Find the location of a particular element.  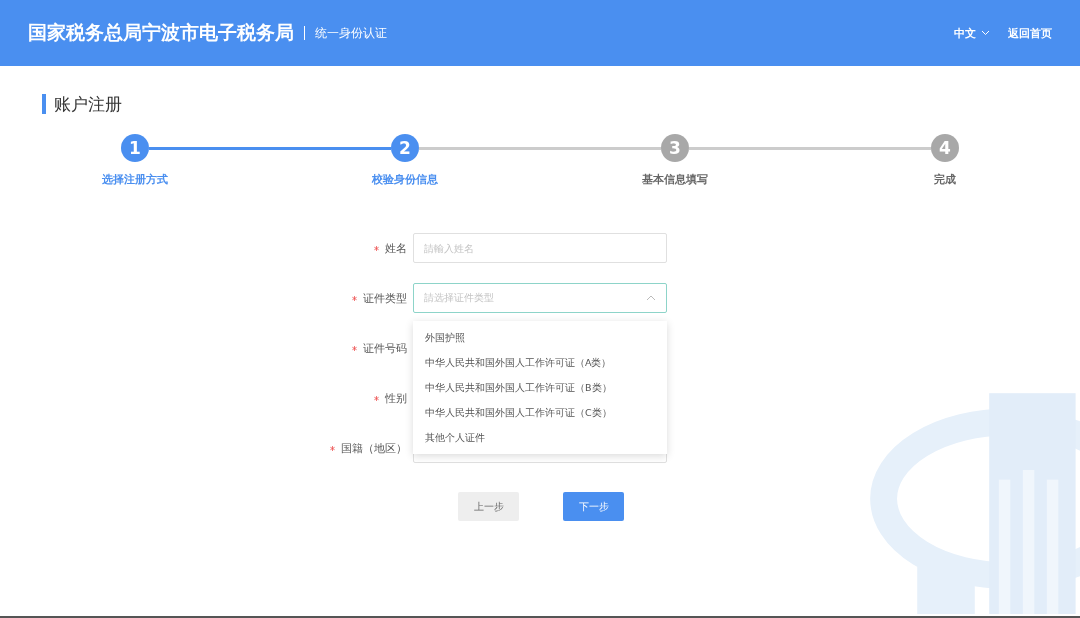

field-label: 证件号码 is located at coordinates (385, 348).